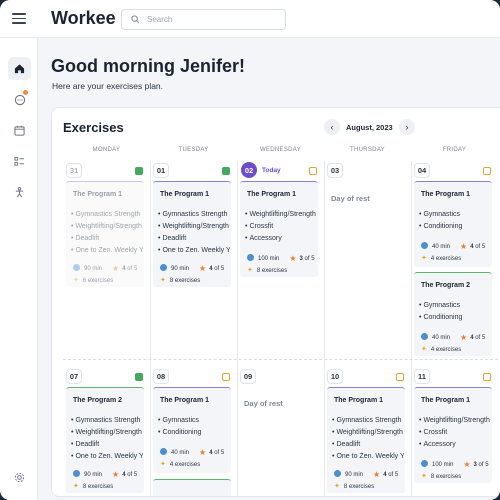 This screenshot has width=500, height=500. What do you see at coordinates (281, 258) in the screenshot?
I see `card-stats: 100 min ★ 3 of 5` at bounding box center [281, 258].